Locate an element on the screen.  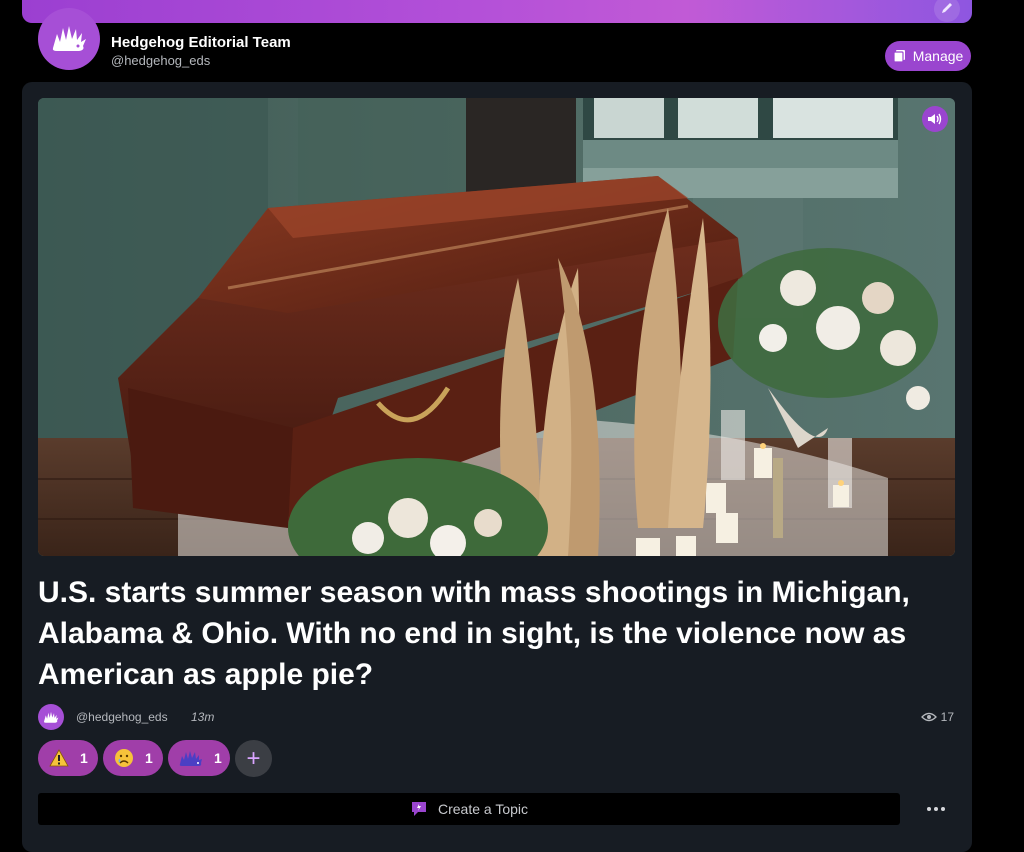
profile-avatar is located at coordinates (69, 39).